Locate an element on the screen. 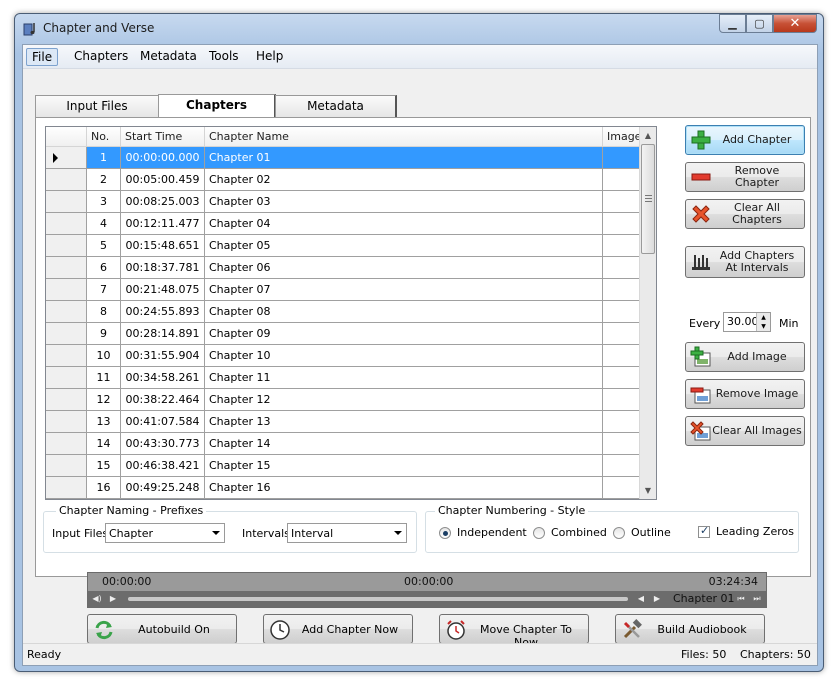 This screenshot has width=840, height=688. cell-no: 3 is located at coordinates (104, 202).